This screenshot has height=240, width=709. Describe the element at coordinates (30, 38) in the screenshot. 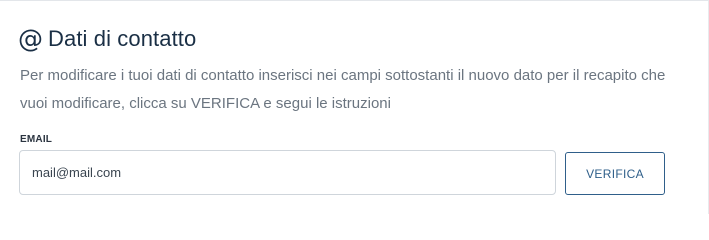

I see `at-sign-icon: @` at that location.